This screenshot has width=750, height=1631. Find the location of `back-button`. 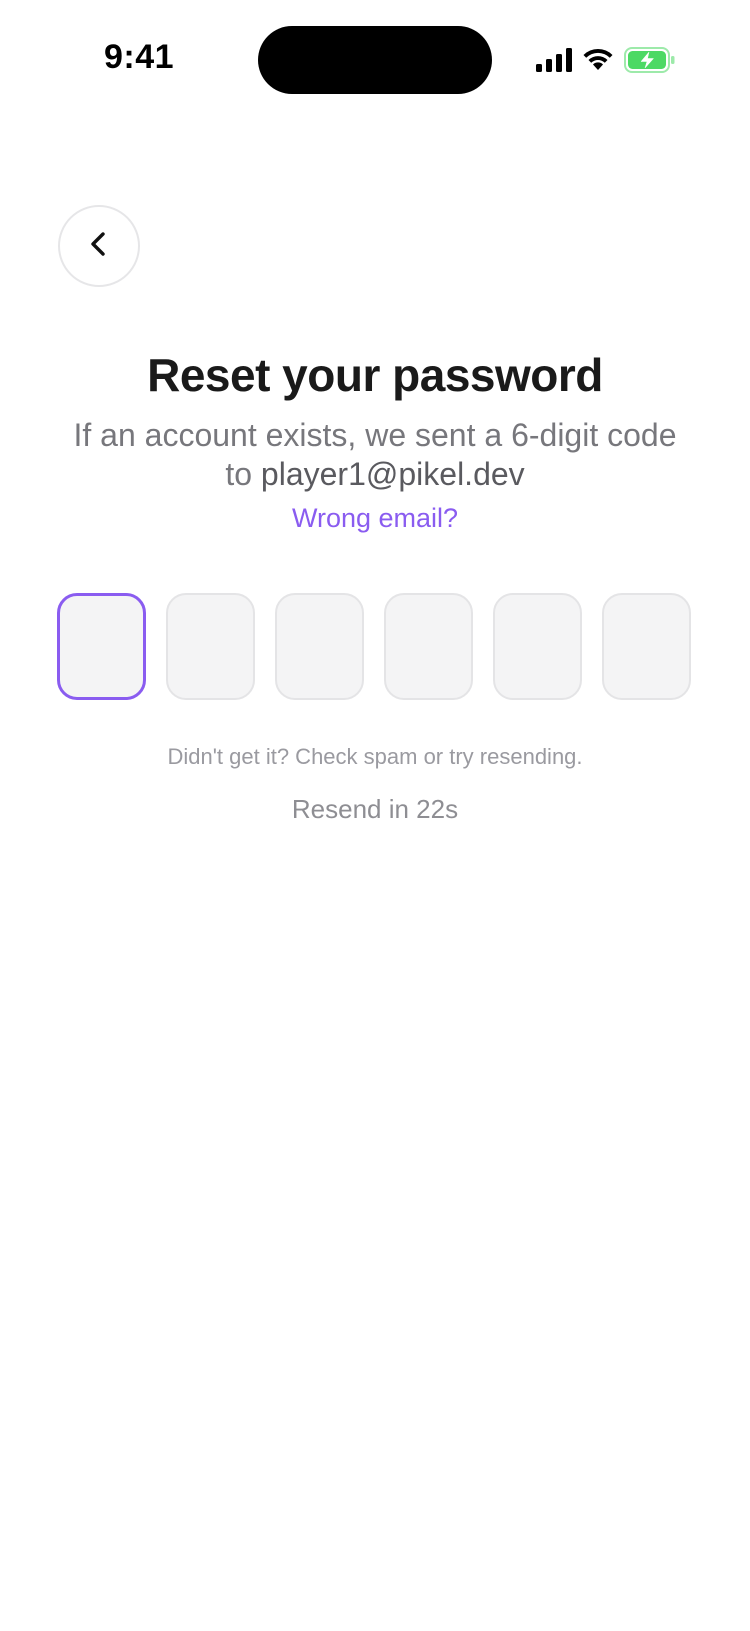

back-button is located at coordinates (99, 246).